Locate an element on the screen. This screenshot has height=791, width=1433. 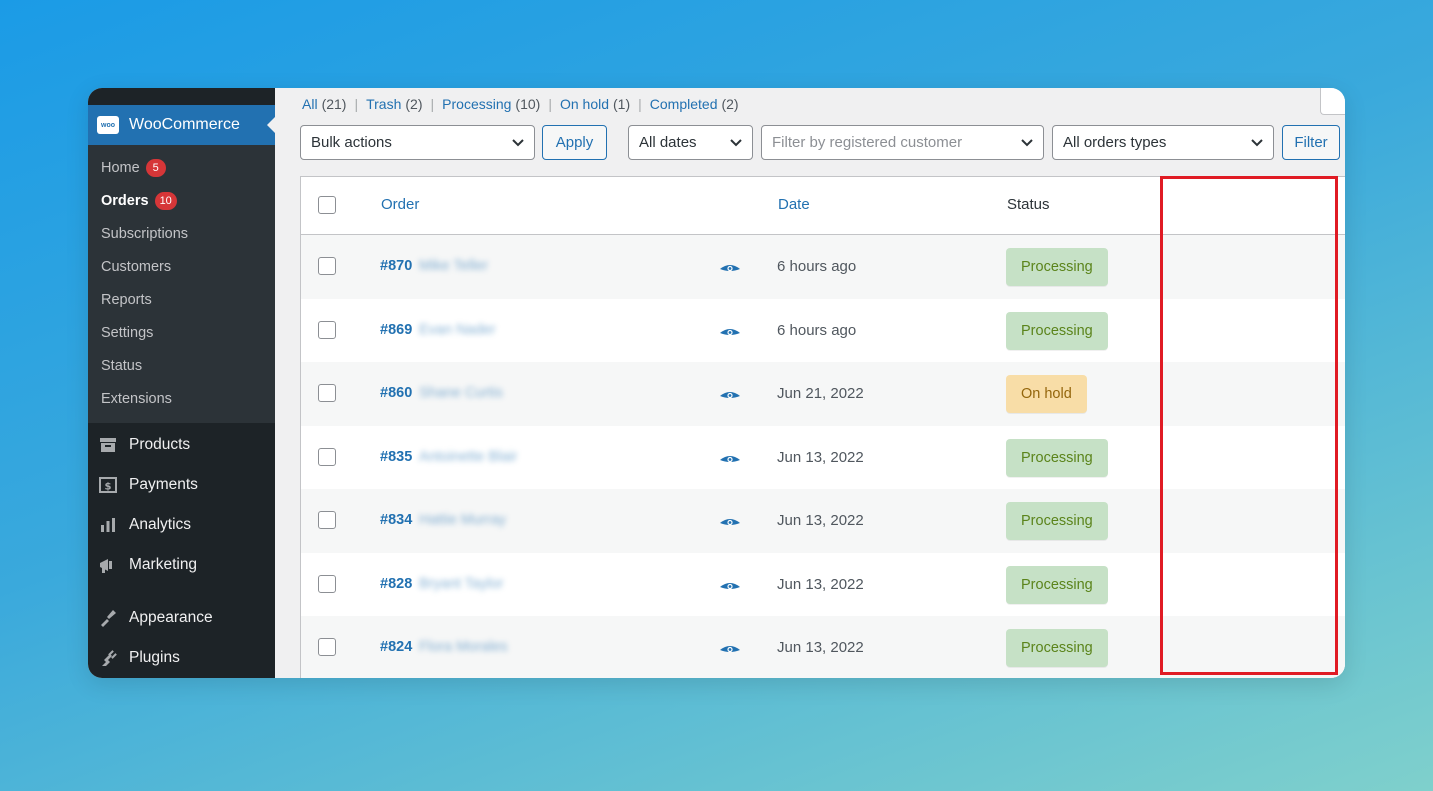
sidebar-item-plugins: Plugins is located at coordinates (181, 658).